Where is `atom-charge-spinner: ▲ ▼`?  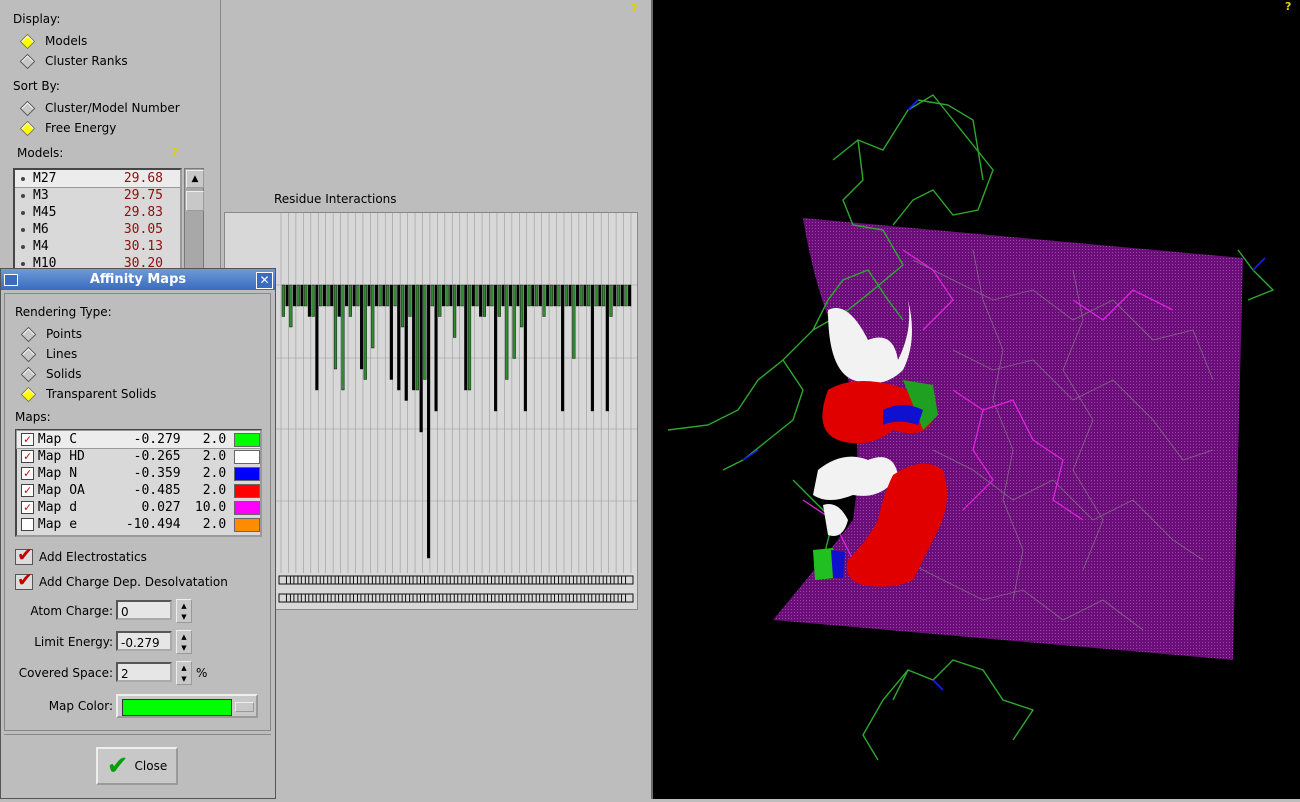
atom-charge-spinner: ▲ ▼ is located at coordinates (184, 611).